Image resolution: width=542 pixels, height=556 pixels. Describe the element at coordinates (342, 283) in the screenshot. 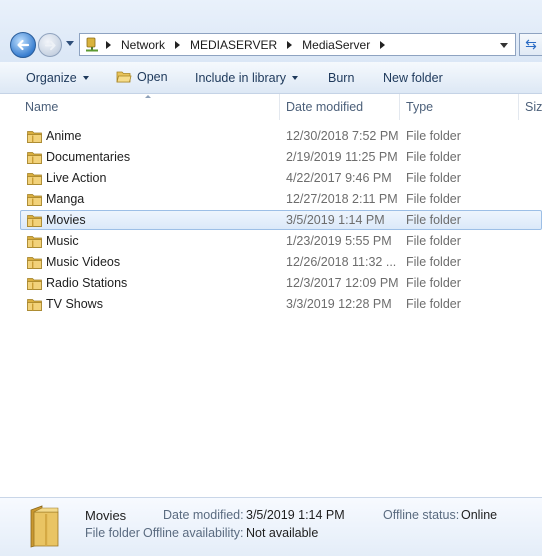

I see `file-date-modified: 12/3/2017 12:09 PM` at that location.